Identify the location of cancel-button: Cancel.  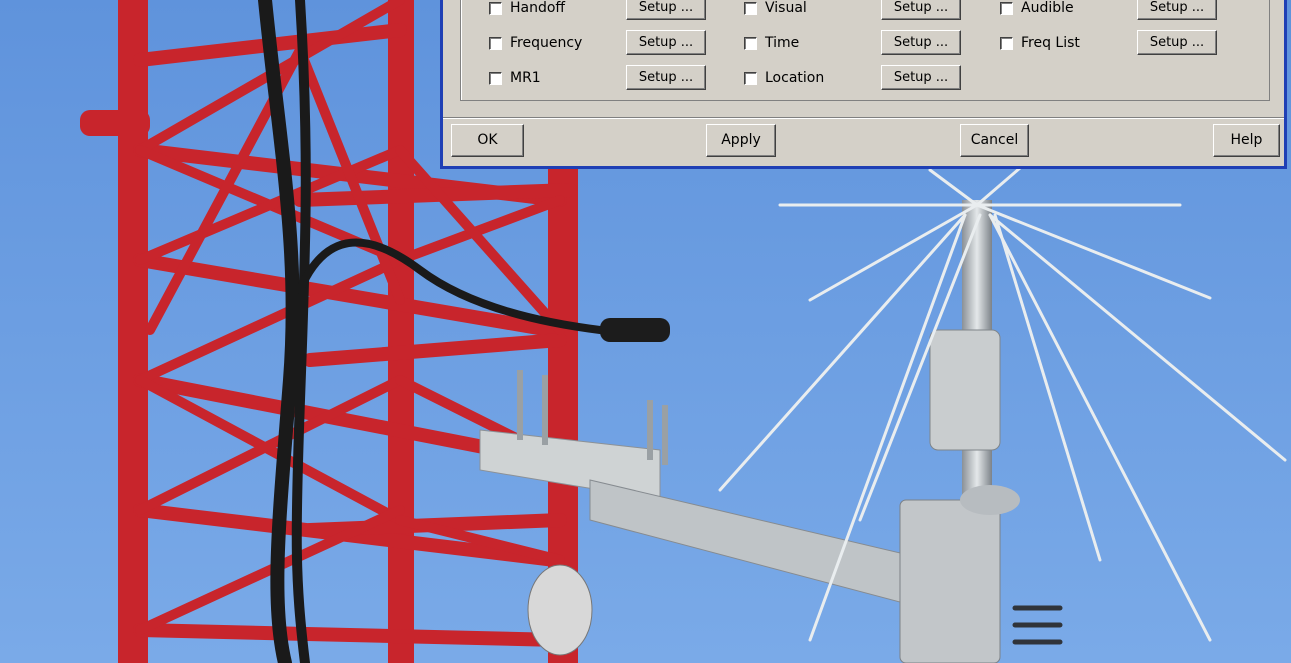
(994, 140).